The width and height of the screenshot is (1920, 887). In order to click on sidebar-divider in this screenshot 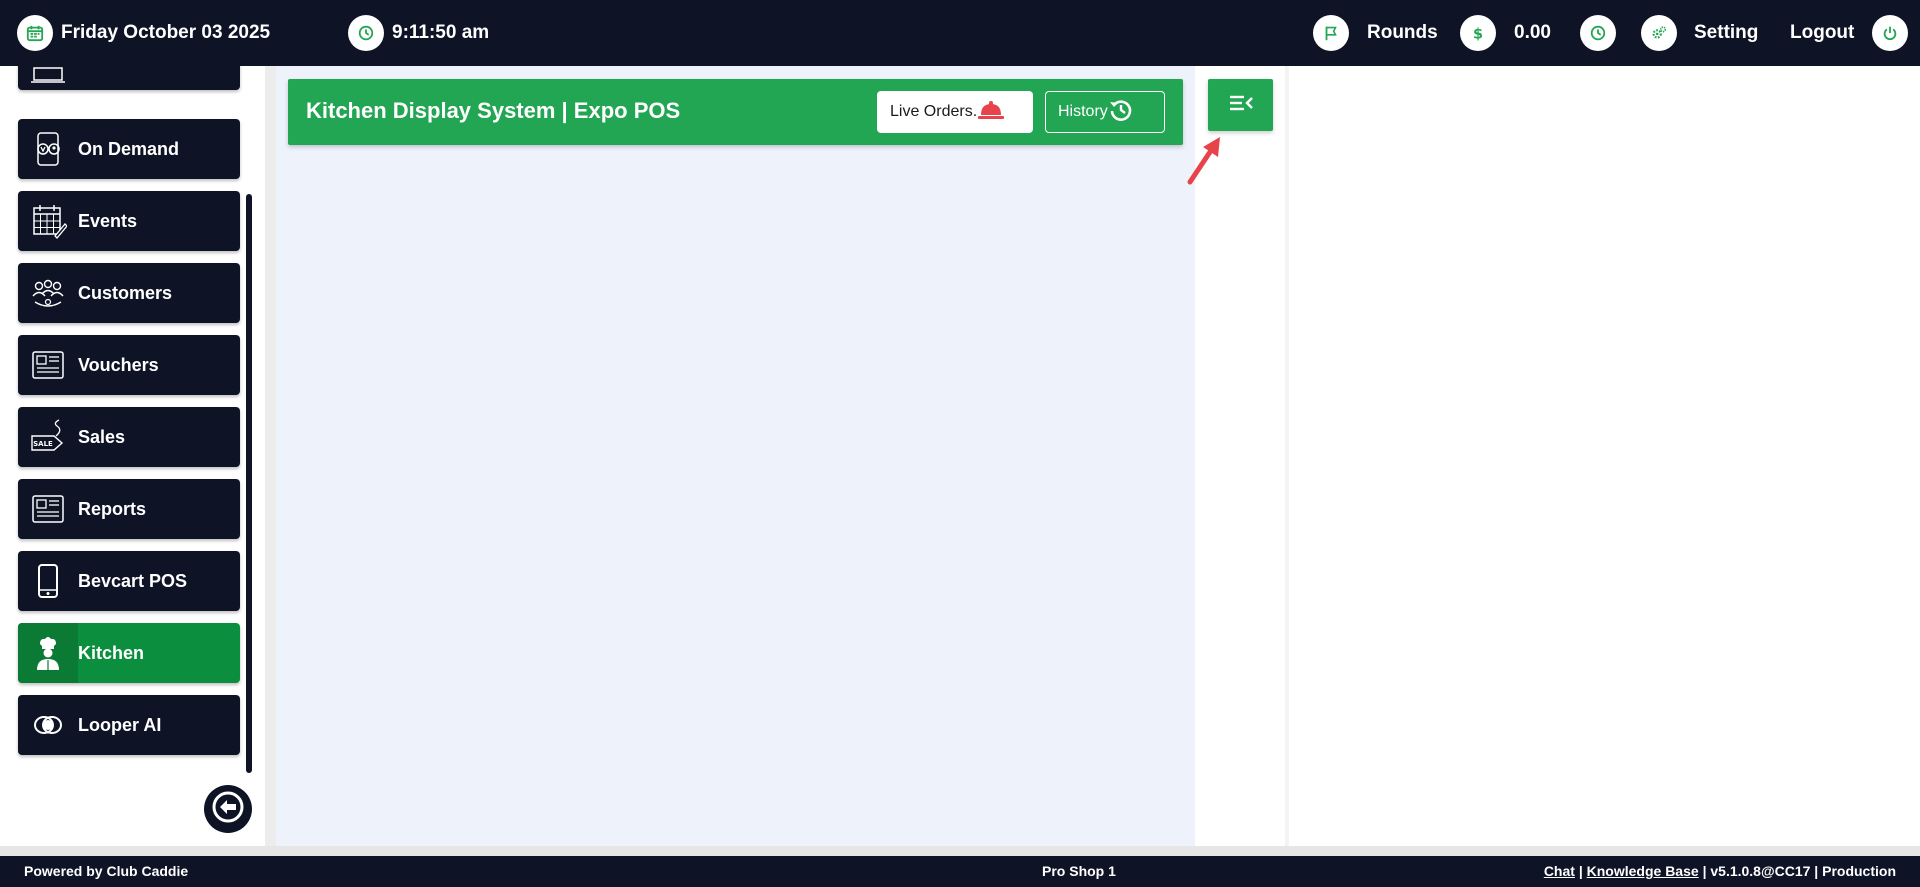, I will do `click(270, 461)`.